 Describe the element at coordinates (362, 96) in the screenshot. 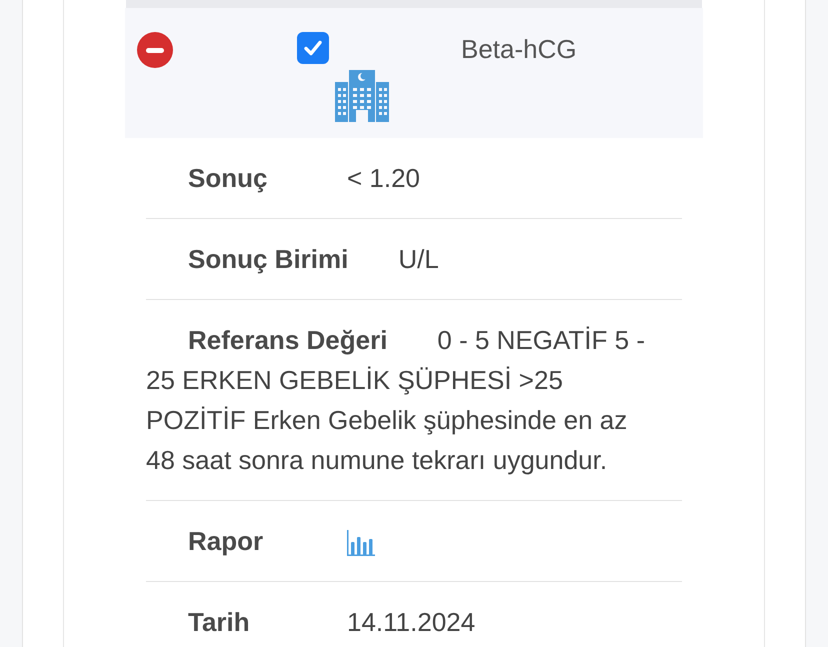

I see `hospital-icon` at that location.